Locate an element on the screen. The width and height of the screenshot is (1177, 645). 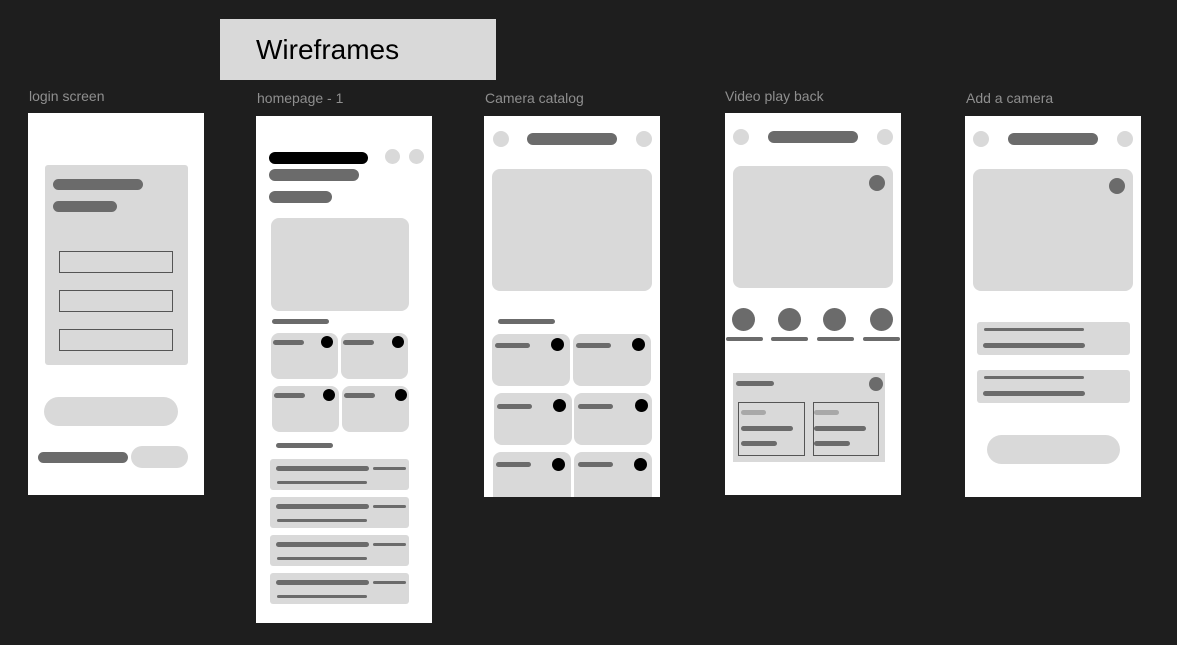
catalog-menu-icon is located at coordinates (644, 139).